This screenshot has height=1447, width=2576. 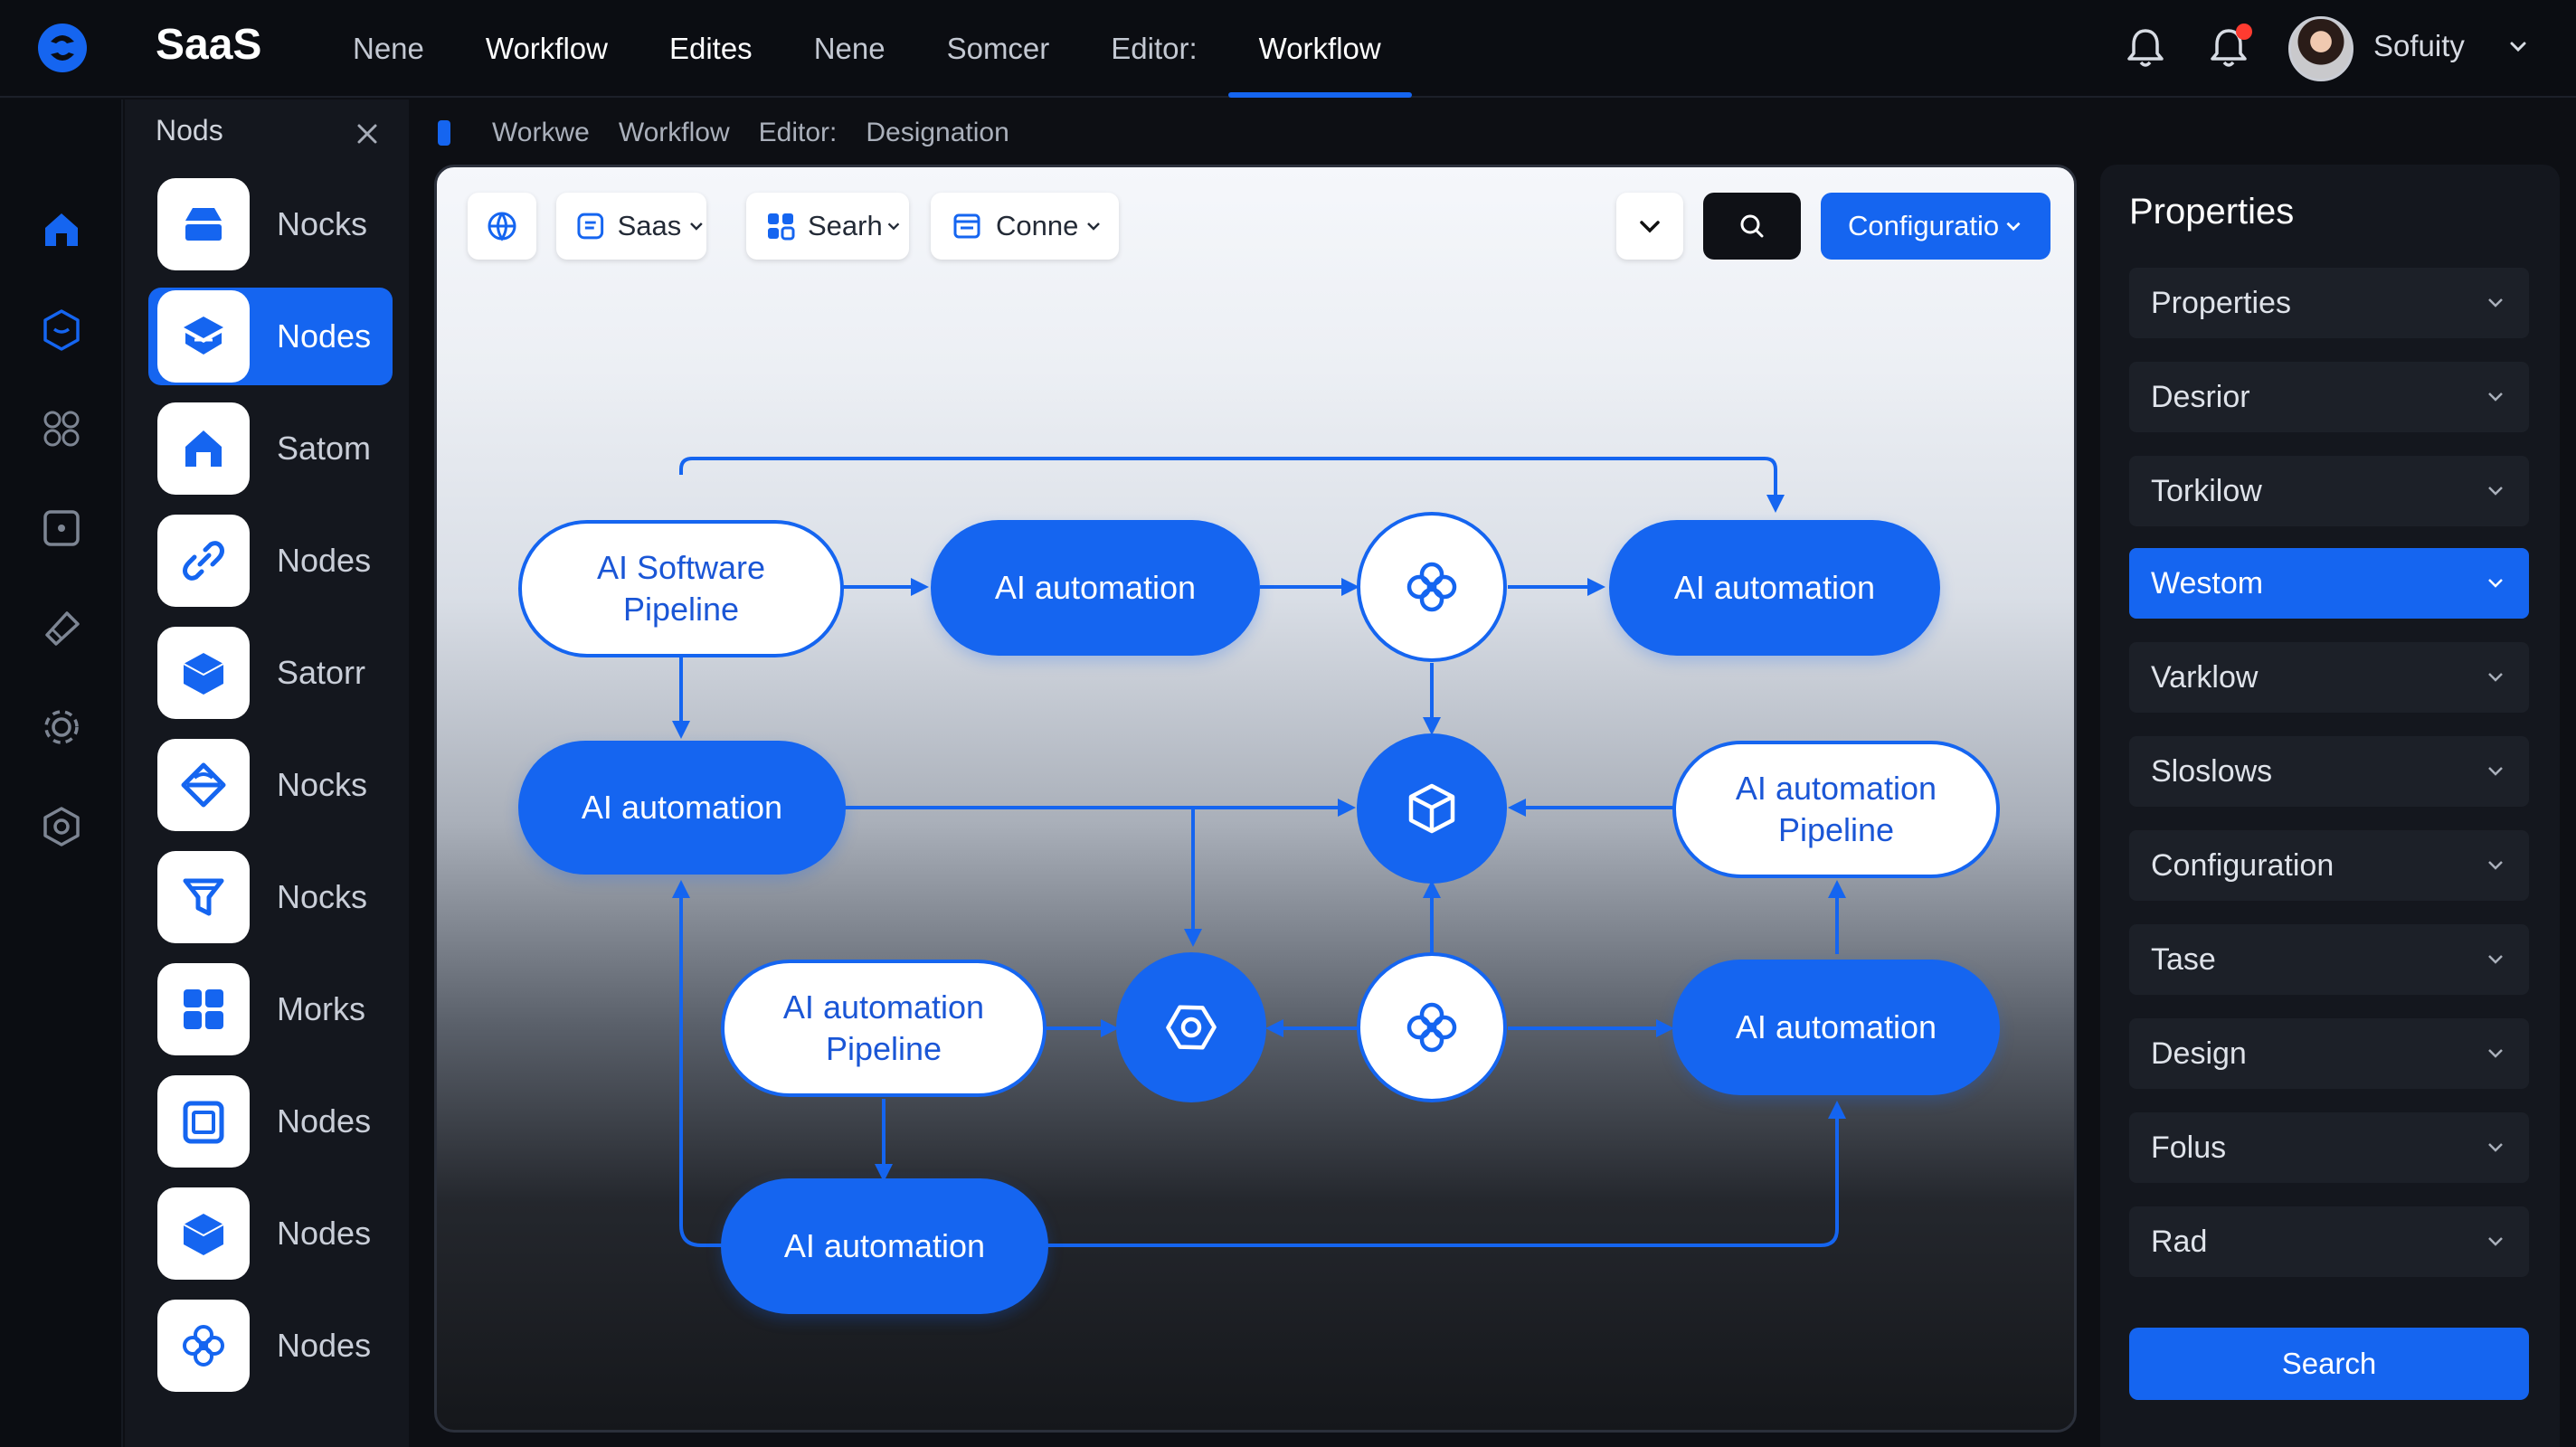 I want to click on property-row-torkilow: Torkilow, so click(x=2329, y=491).